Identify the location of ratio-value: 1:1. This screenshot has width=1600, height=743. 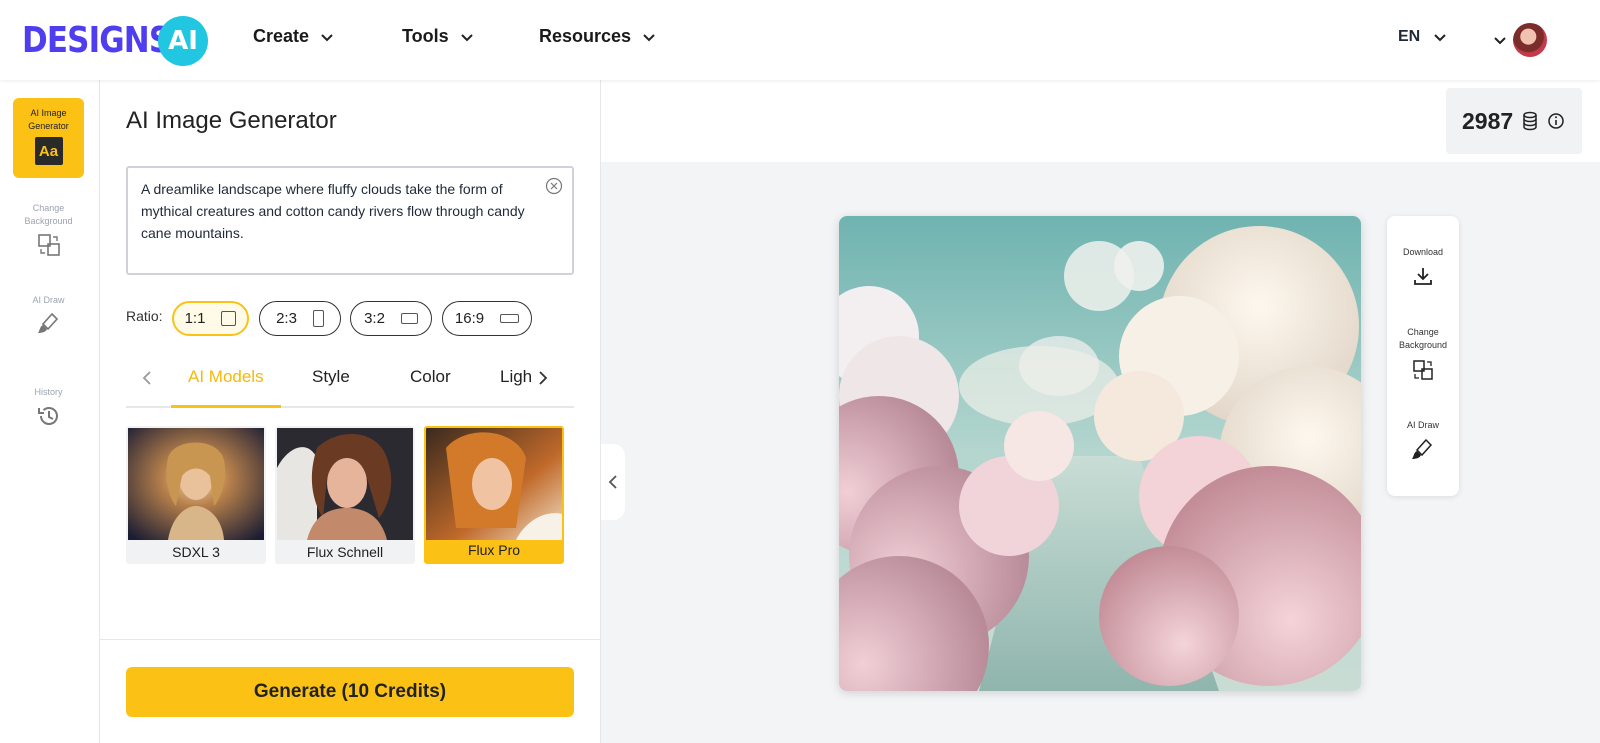
(195, 318).